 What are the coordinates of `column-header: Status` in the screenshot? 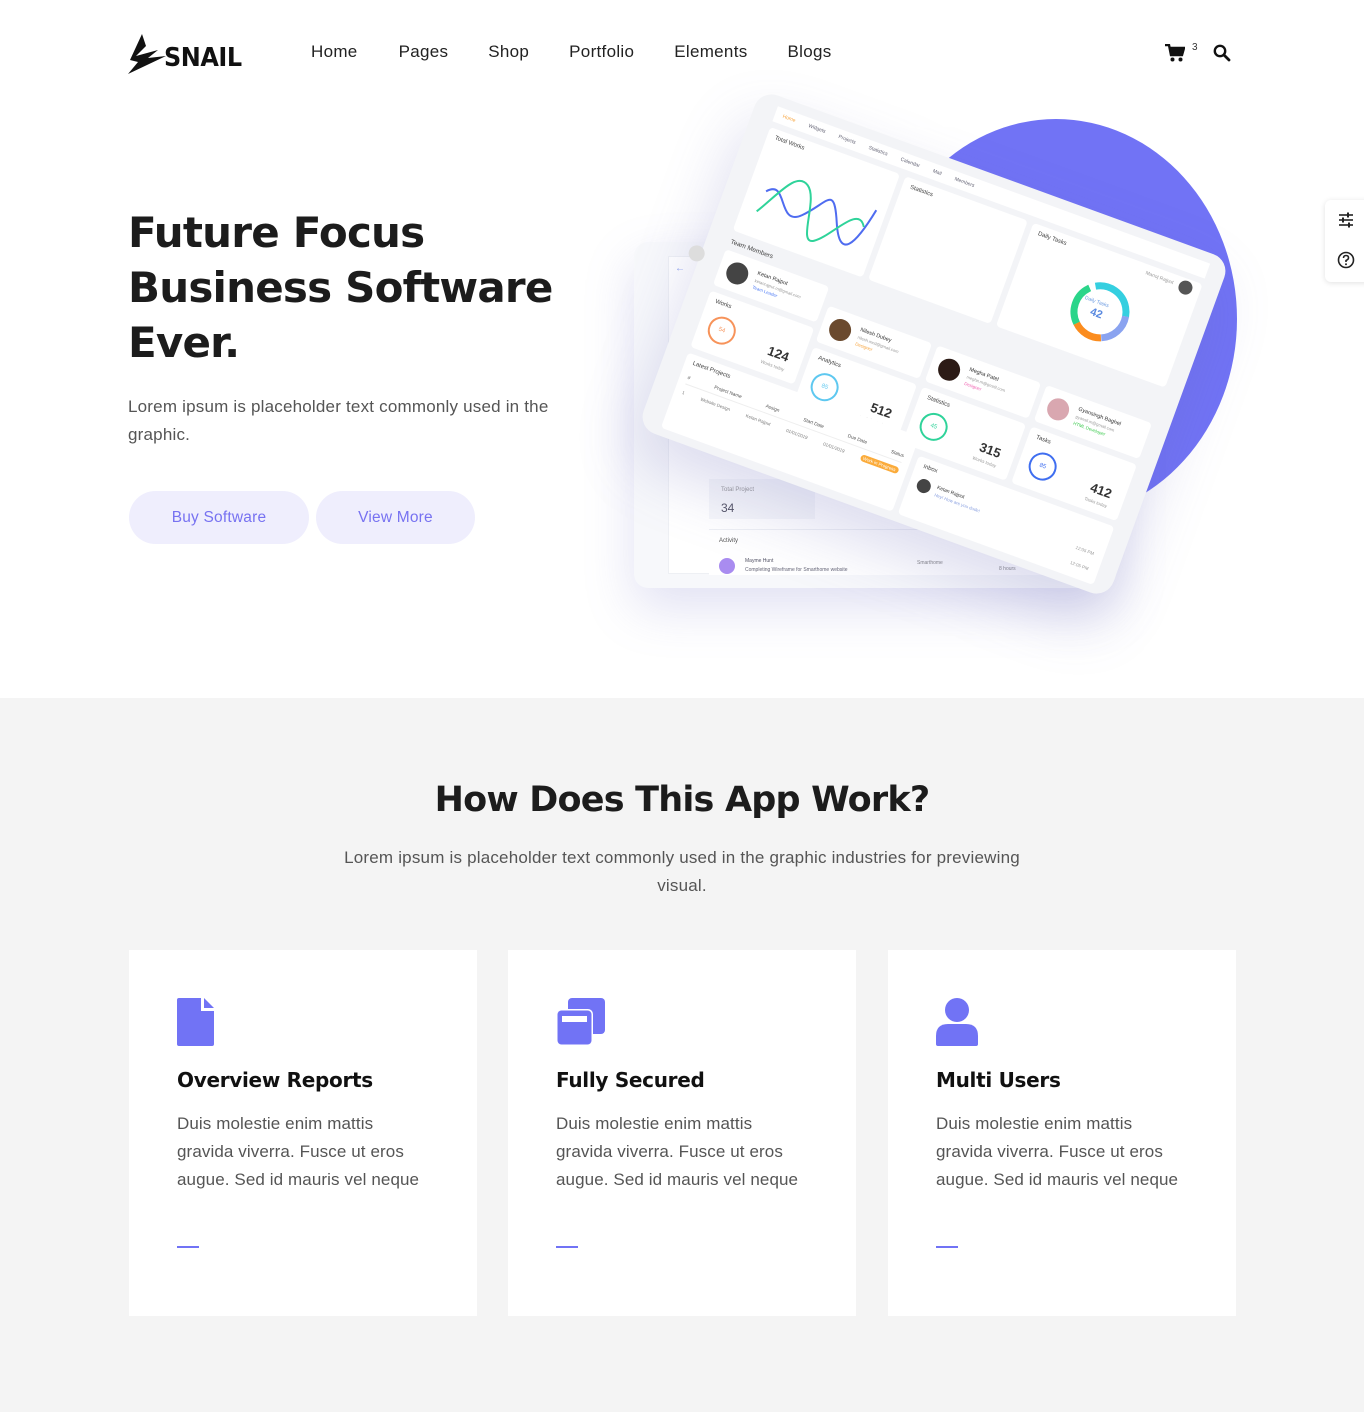 It's located at (897, 454).